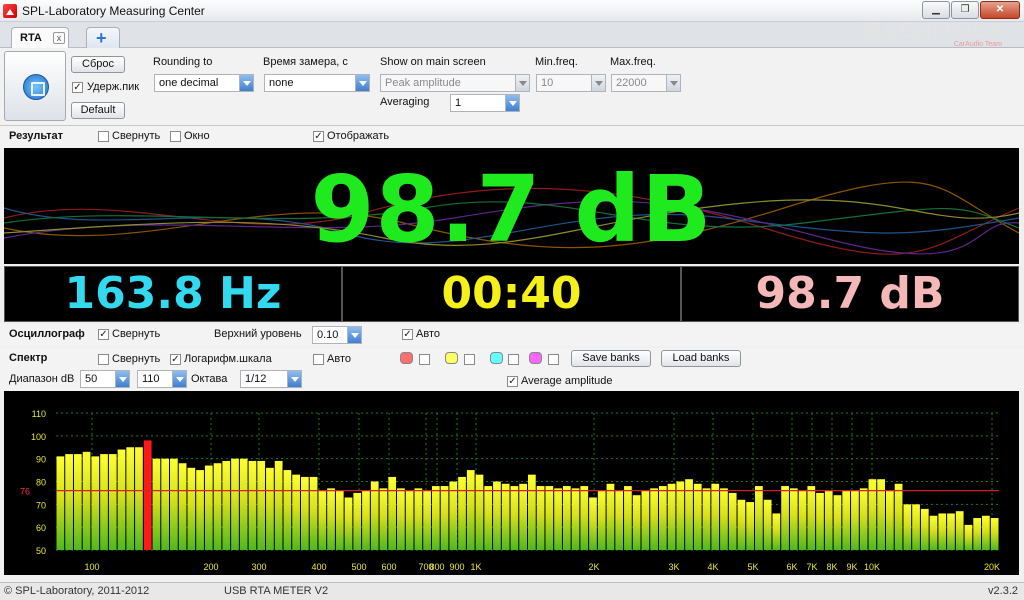 The height and width of the screenshot is (600, 1024). Describe the element at coordinates (271, 379) in the screenshot. I see `octave-select: 1/12` at that location.